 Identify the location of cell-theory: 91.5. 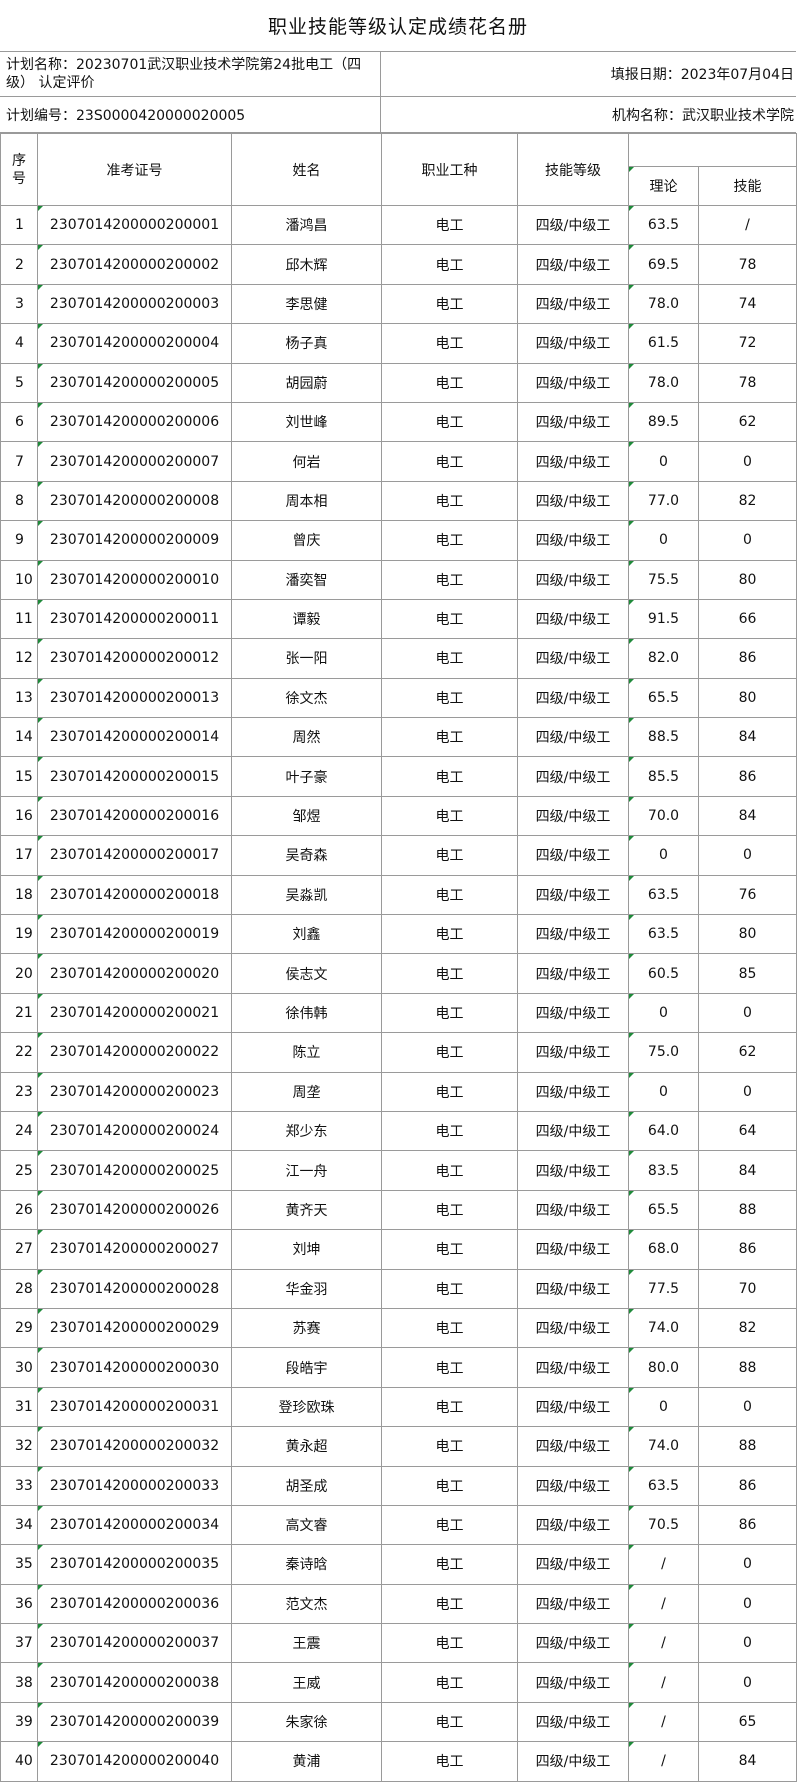
(663, 619).